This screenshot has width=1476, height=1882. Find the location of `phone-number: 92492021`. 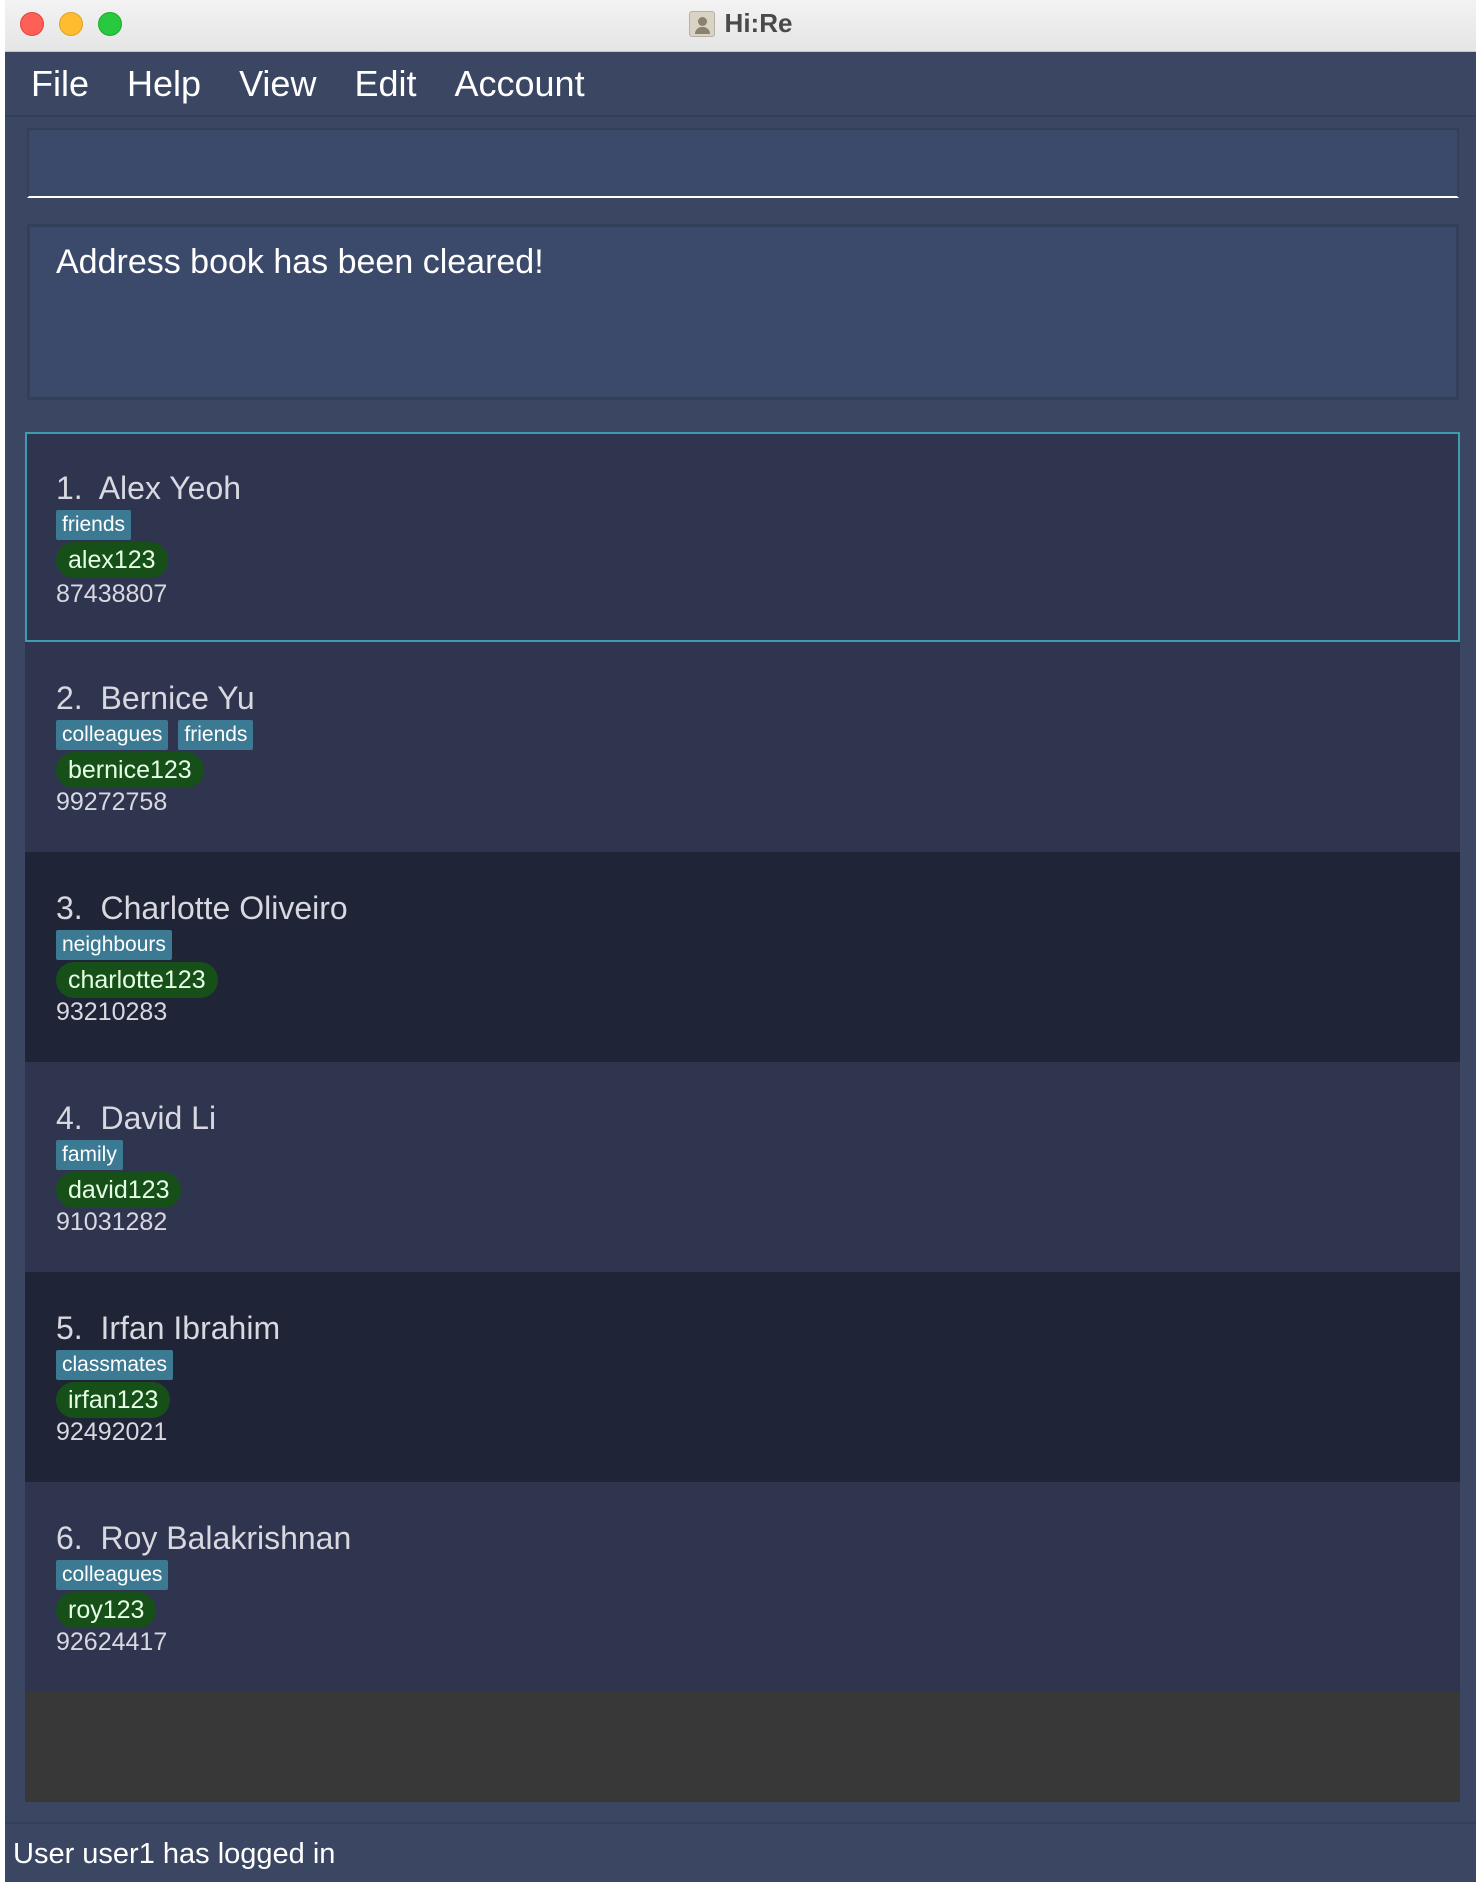

phone-number: 92492021 is located at coordinates (112, 1432).